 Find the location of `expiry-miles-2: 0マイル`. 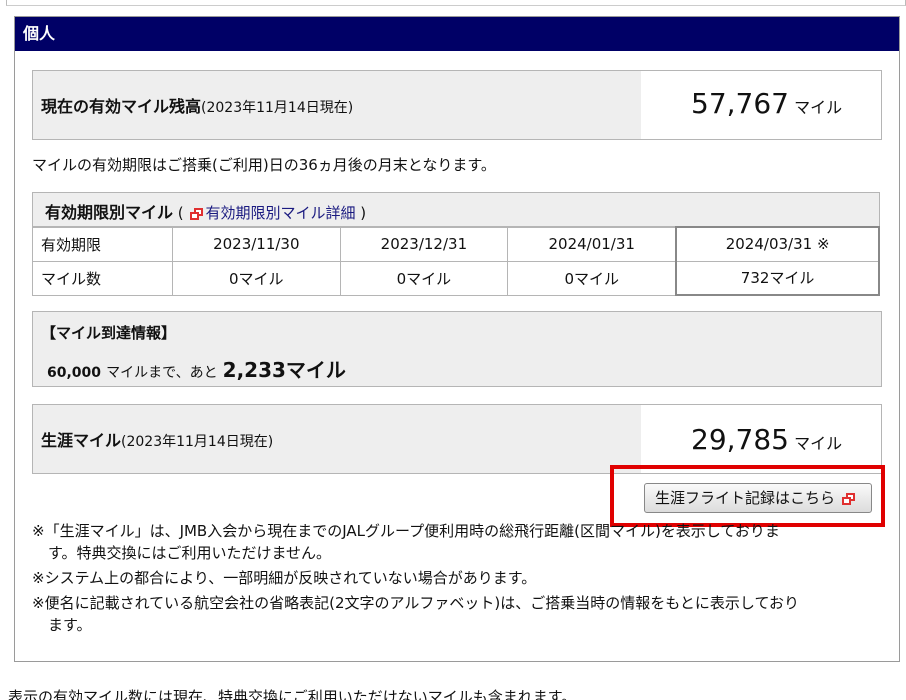

expiry-miles-2: 0マイル is located at coordinates (424, 278).